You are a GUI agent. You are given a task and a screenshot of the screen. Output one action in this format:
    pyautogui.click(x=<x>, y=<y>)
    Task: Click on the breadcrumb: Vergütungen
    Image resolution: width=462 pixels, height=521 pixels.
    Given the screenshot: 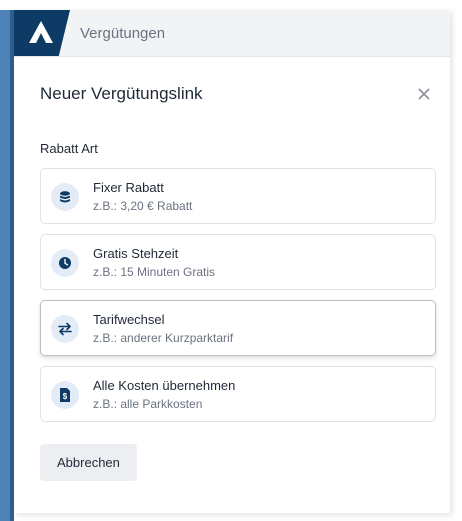 What is the action you would take?
    pyautogui.click(x=123, y=33)
    